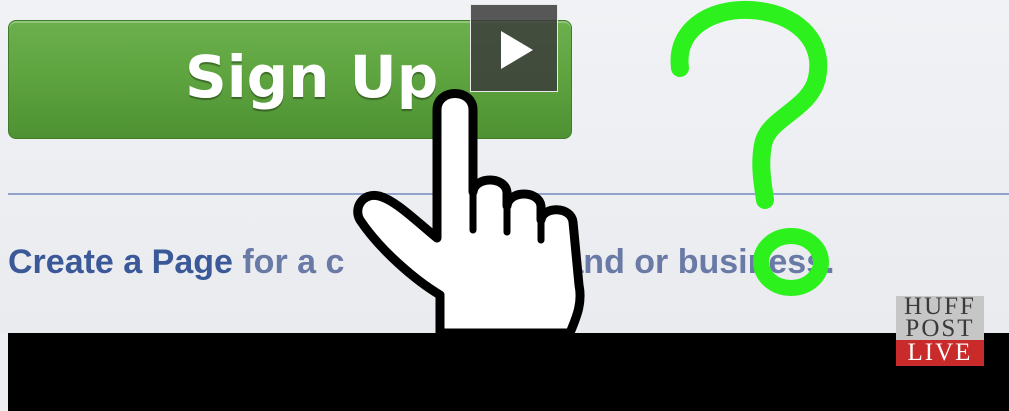  I want to click on logo-line-post: POST, so click(940, 328).